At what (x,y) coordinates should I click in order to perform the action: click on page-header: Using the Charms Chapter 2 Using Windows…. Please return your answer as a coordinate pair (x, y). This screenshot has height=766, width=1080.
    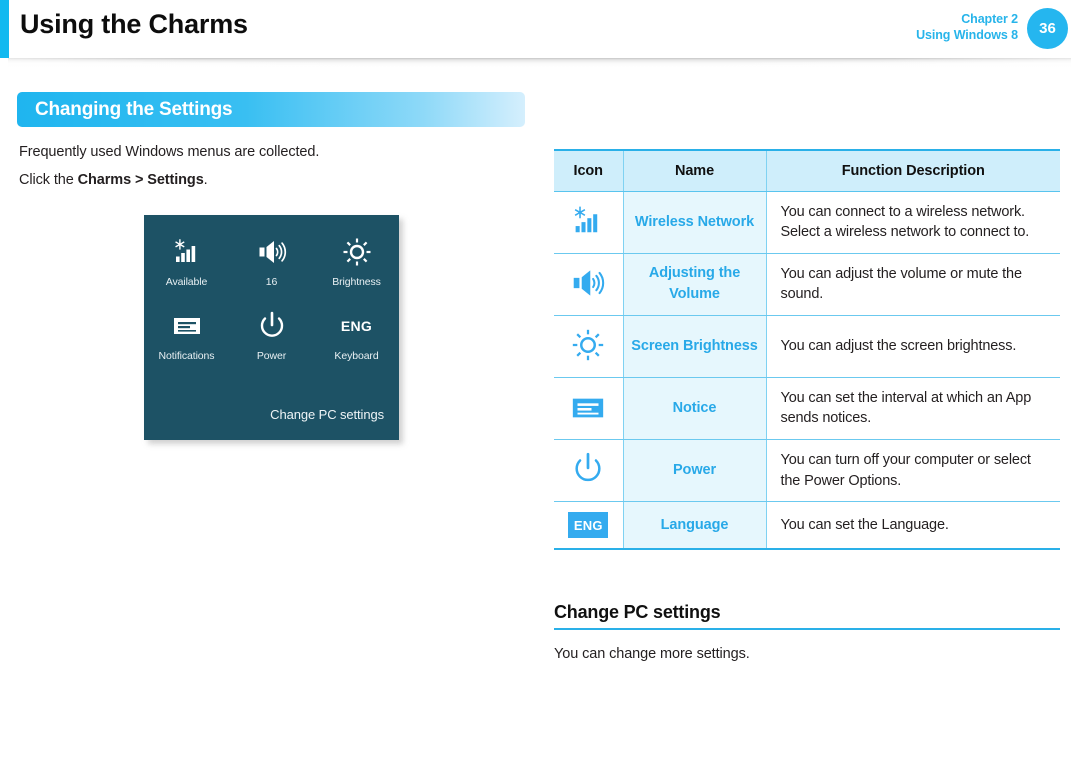
    Looking at the image, I should click on (540, 29).